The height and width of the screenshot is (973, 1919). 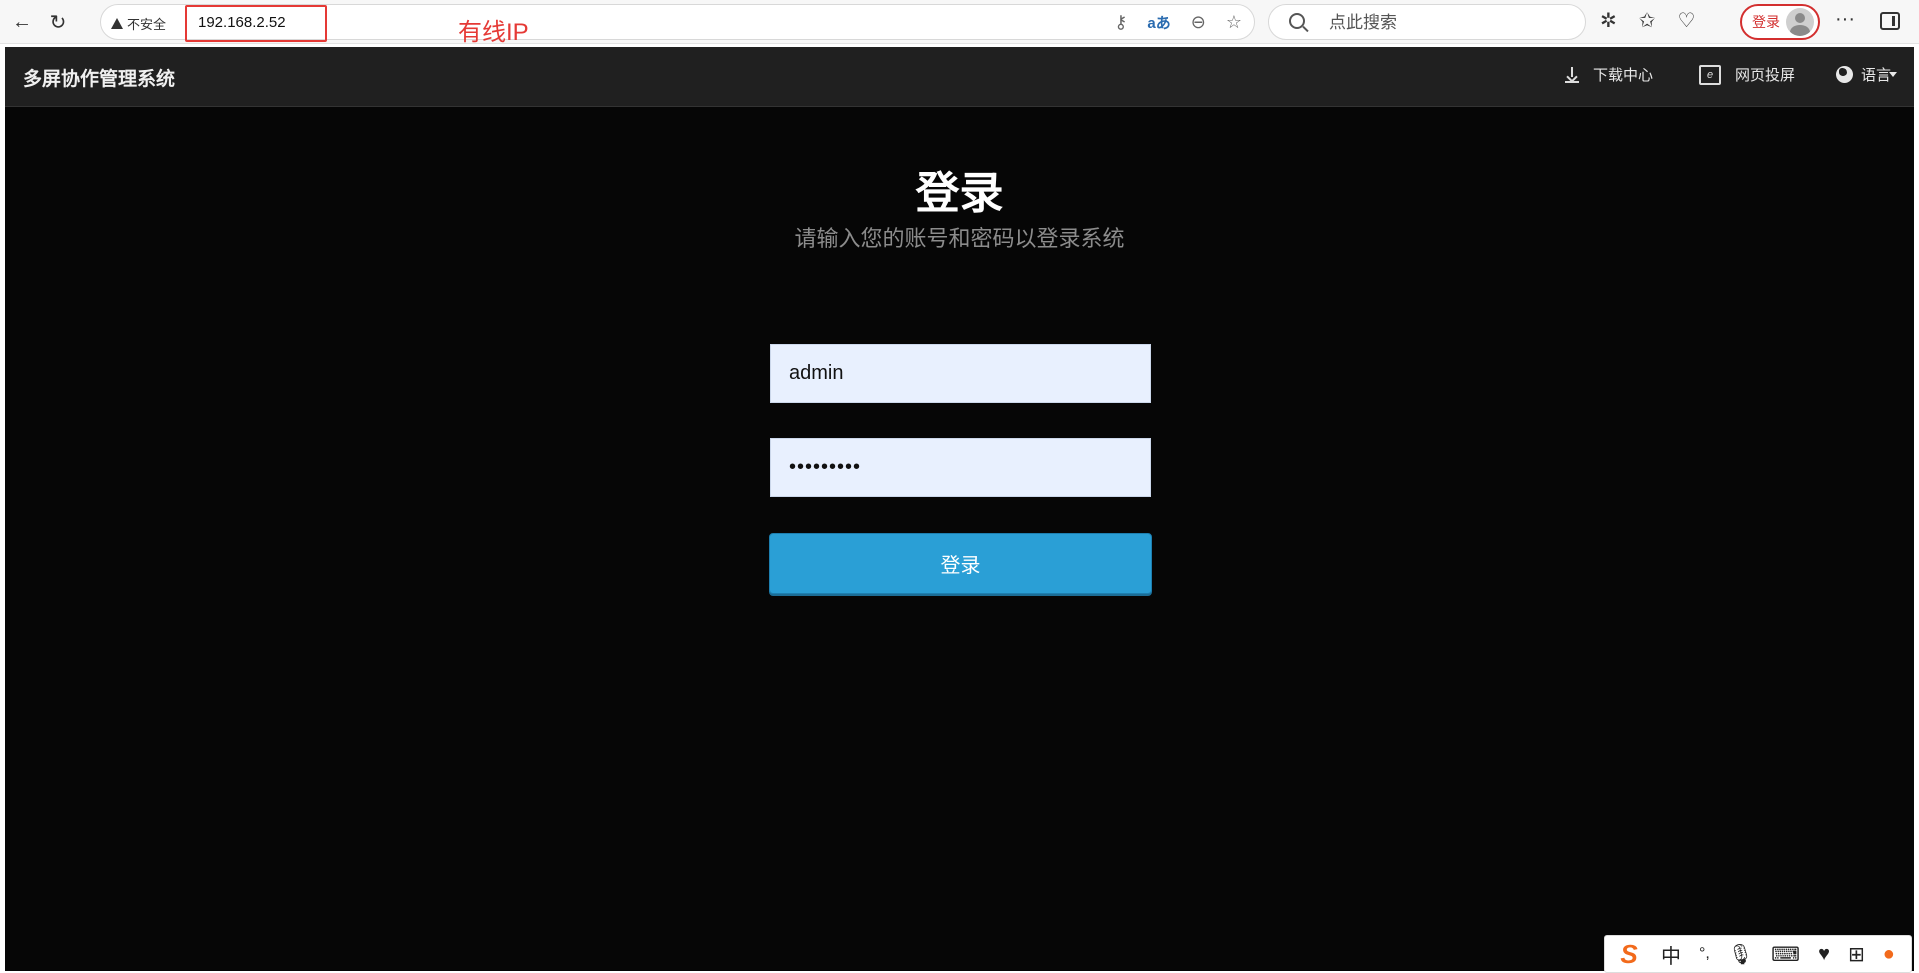 What do you see at coordinates (493, 32) in the screenshot?
I see `annotation-label: 有线IP` at bounding box center [493, 32].